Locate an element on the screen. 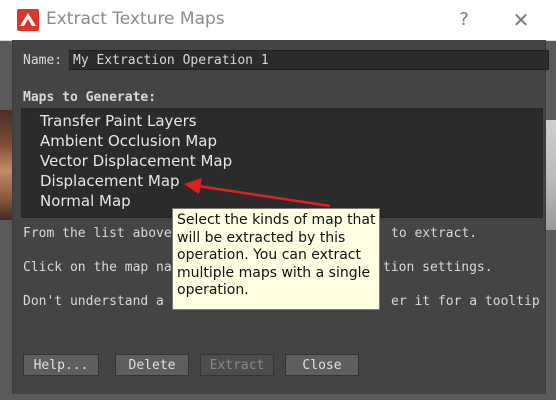 The height and width of the screenshot is (400, 556). name-input is located at coordinates (309, 60).